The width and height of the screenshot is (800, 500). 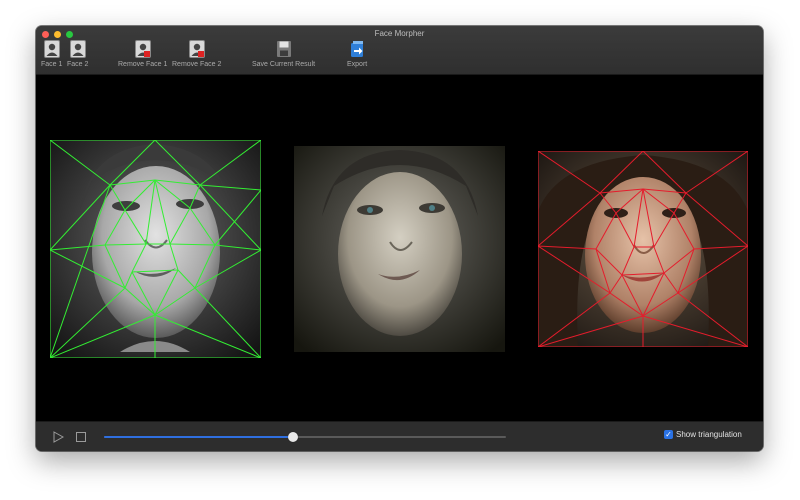 What do you see at coordinates (197, 64) in the screenshot?
I see `remove-face2-label: Remove Face 2` at bounding box center [197, 64].